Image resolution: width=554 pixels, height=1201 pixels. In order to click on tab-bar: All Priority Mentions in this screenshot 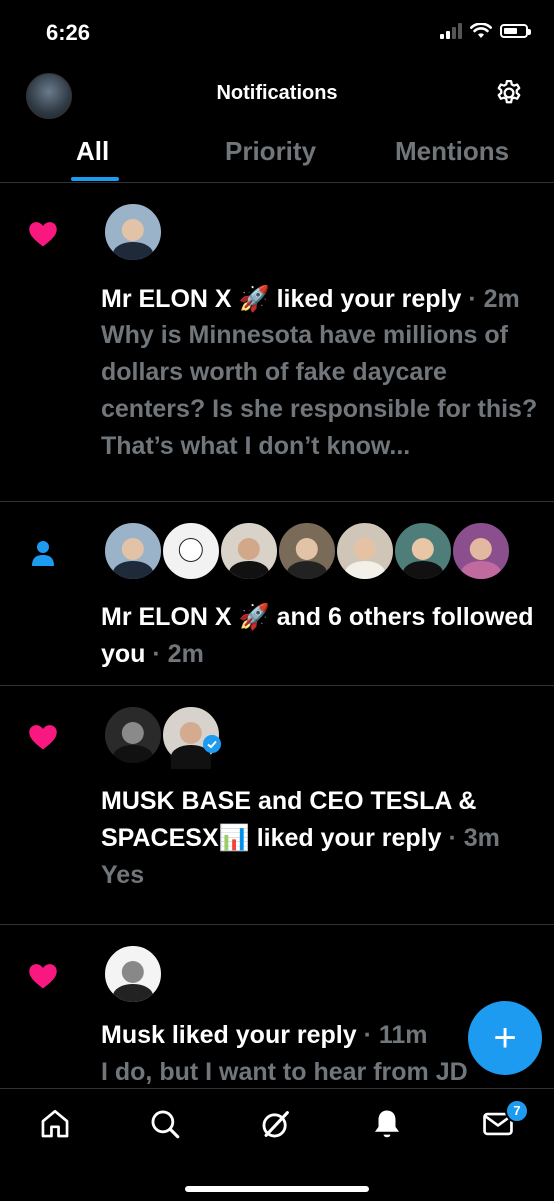, I will do `click(277, 155)`.